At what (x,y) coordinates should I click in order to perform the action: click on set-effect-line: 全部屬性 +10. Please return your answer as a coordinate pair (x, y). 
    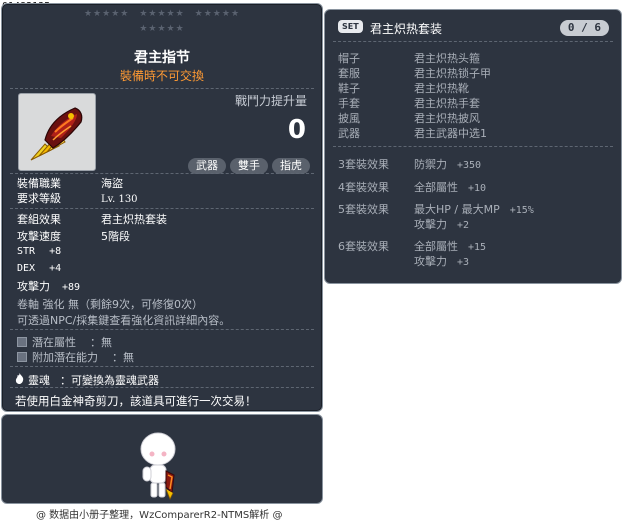
    Looking at the image, I should click on (450, 187).